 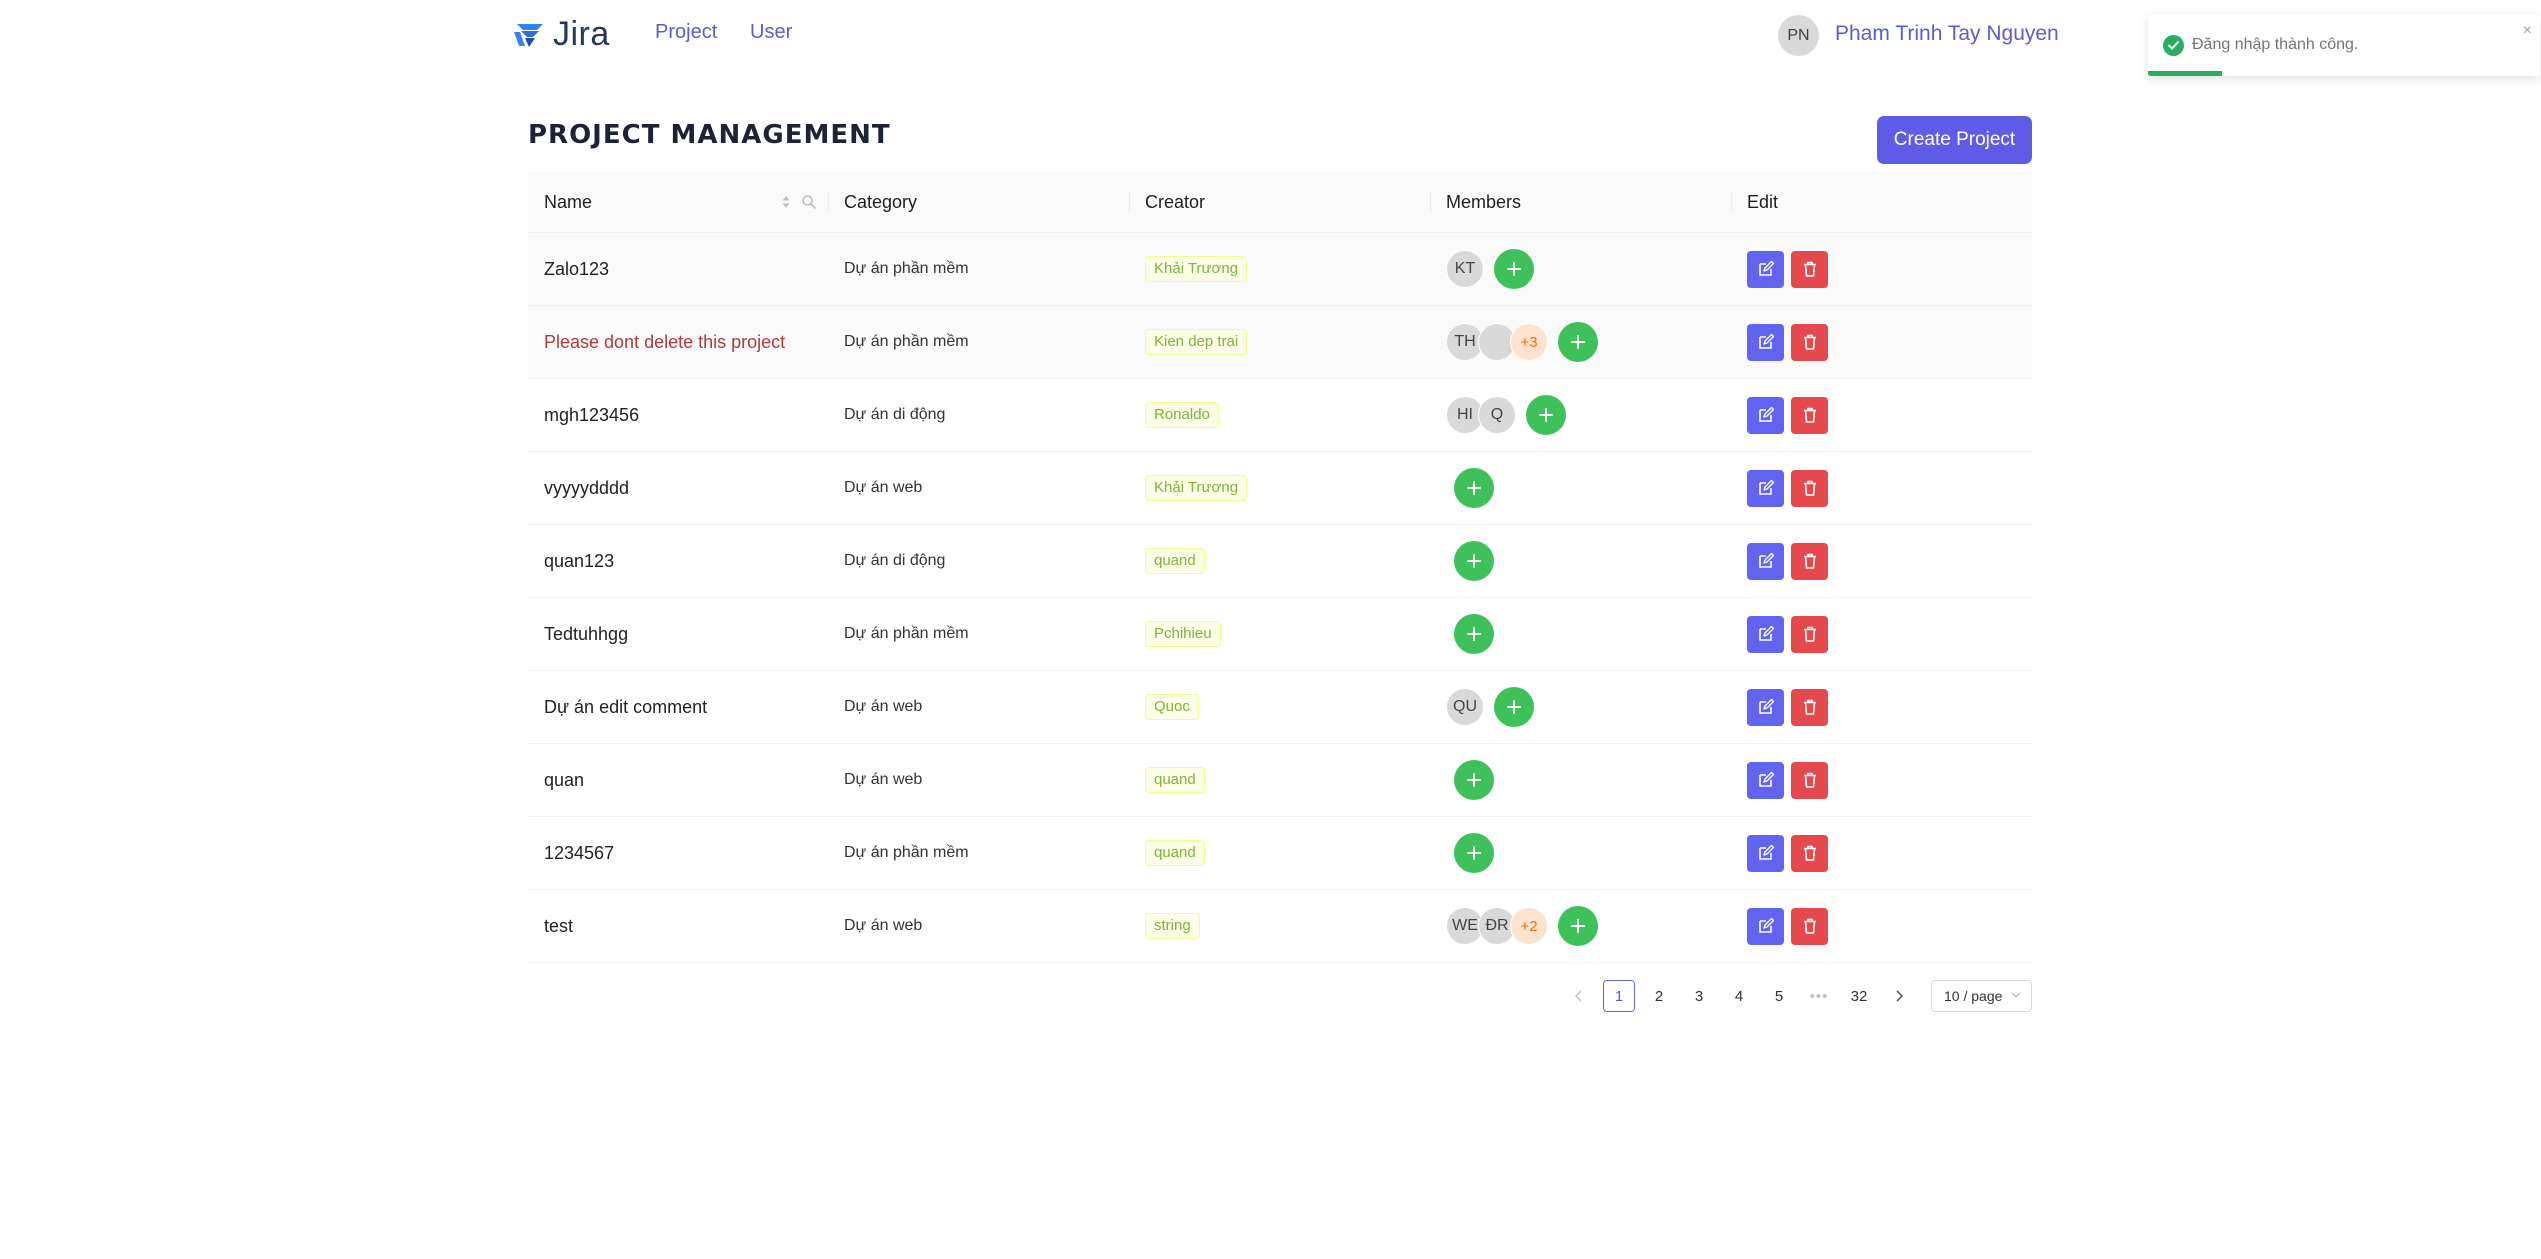 I want to click on member-avatar: KT, so click(x=1465, y=269).